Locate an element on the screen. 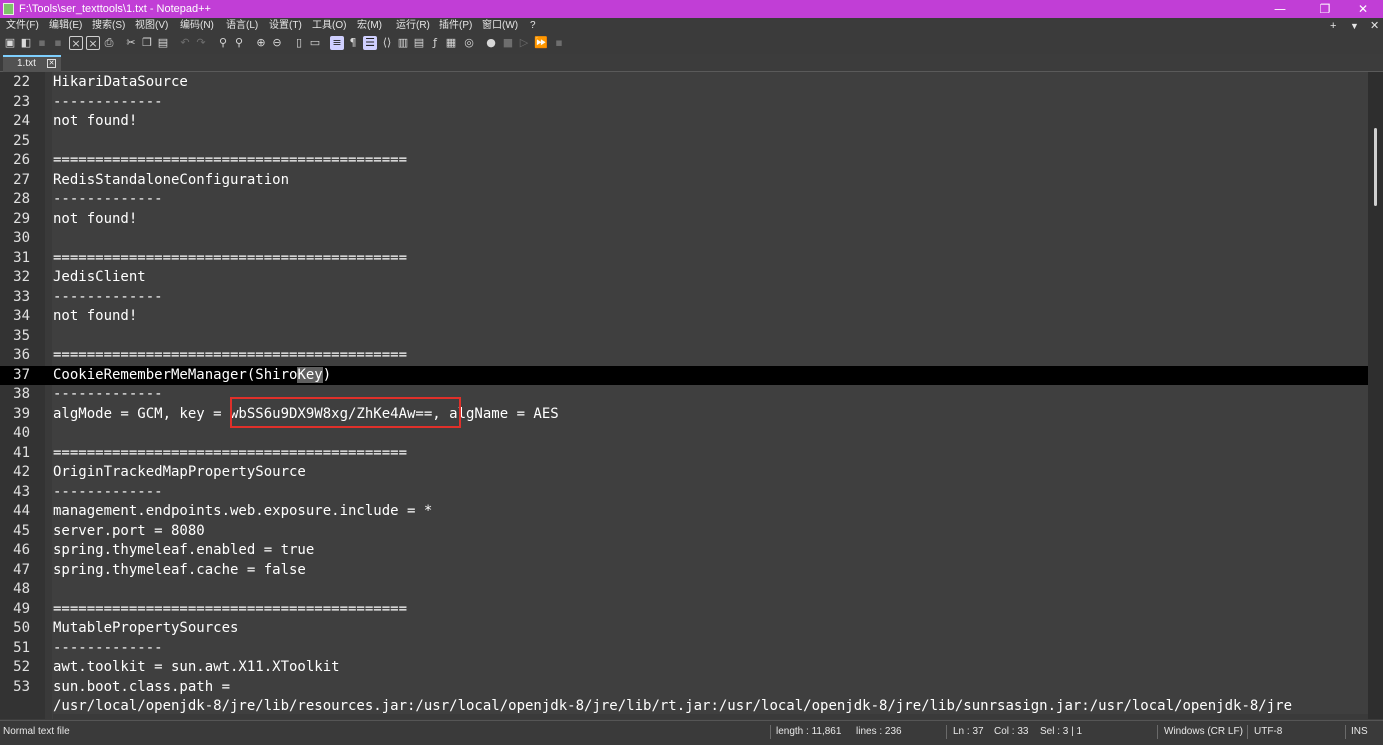 Image resolution: width=1383 pixels, height=745 pixels. editor-line: 50 MutablePropertySources is located at coordinates (684, 629).